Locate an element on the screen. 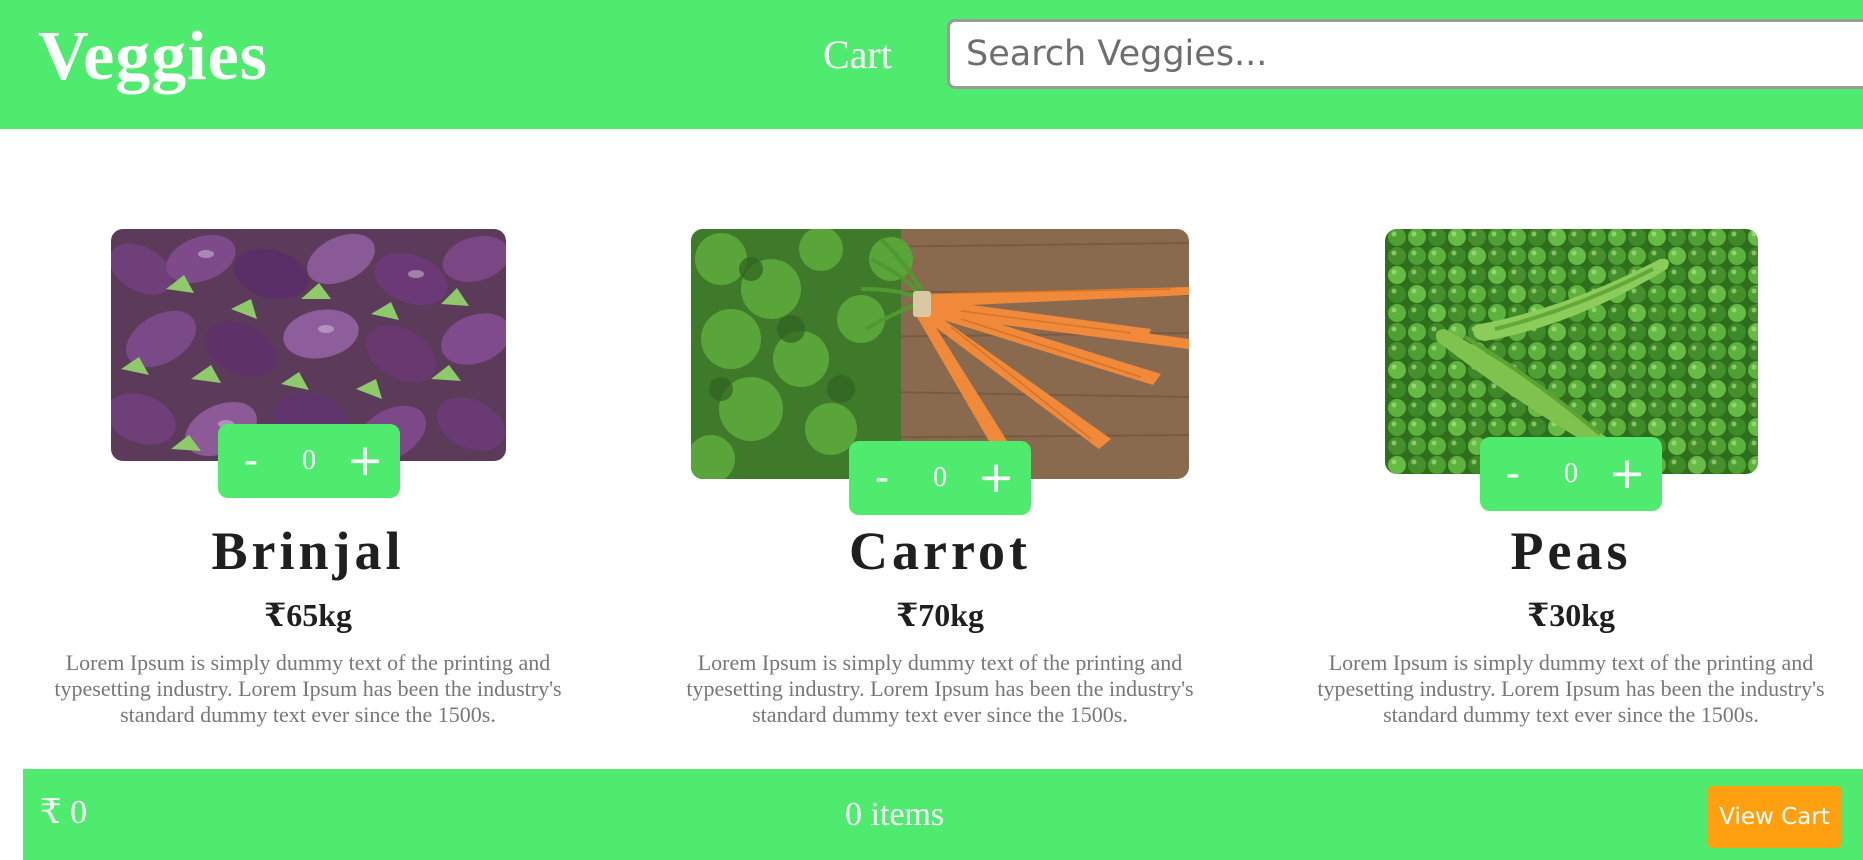 Image resolution: width=1863 pixels, height=860 pixels. cart-link: Cart is located at coordinates (857, 55).